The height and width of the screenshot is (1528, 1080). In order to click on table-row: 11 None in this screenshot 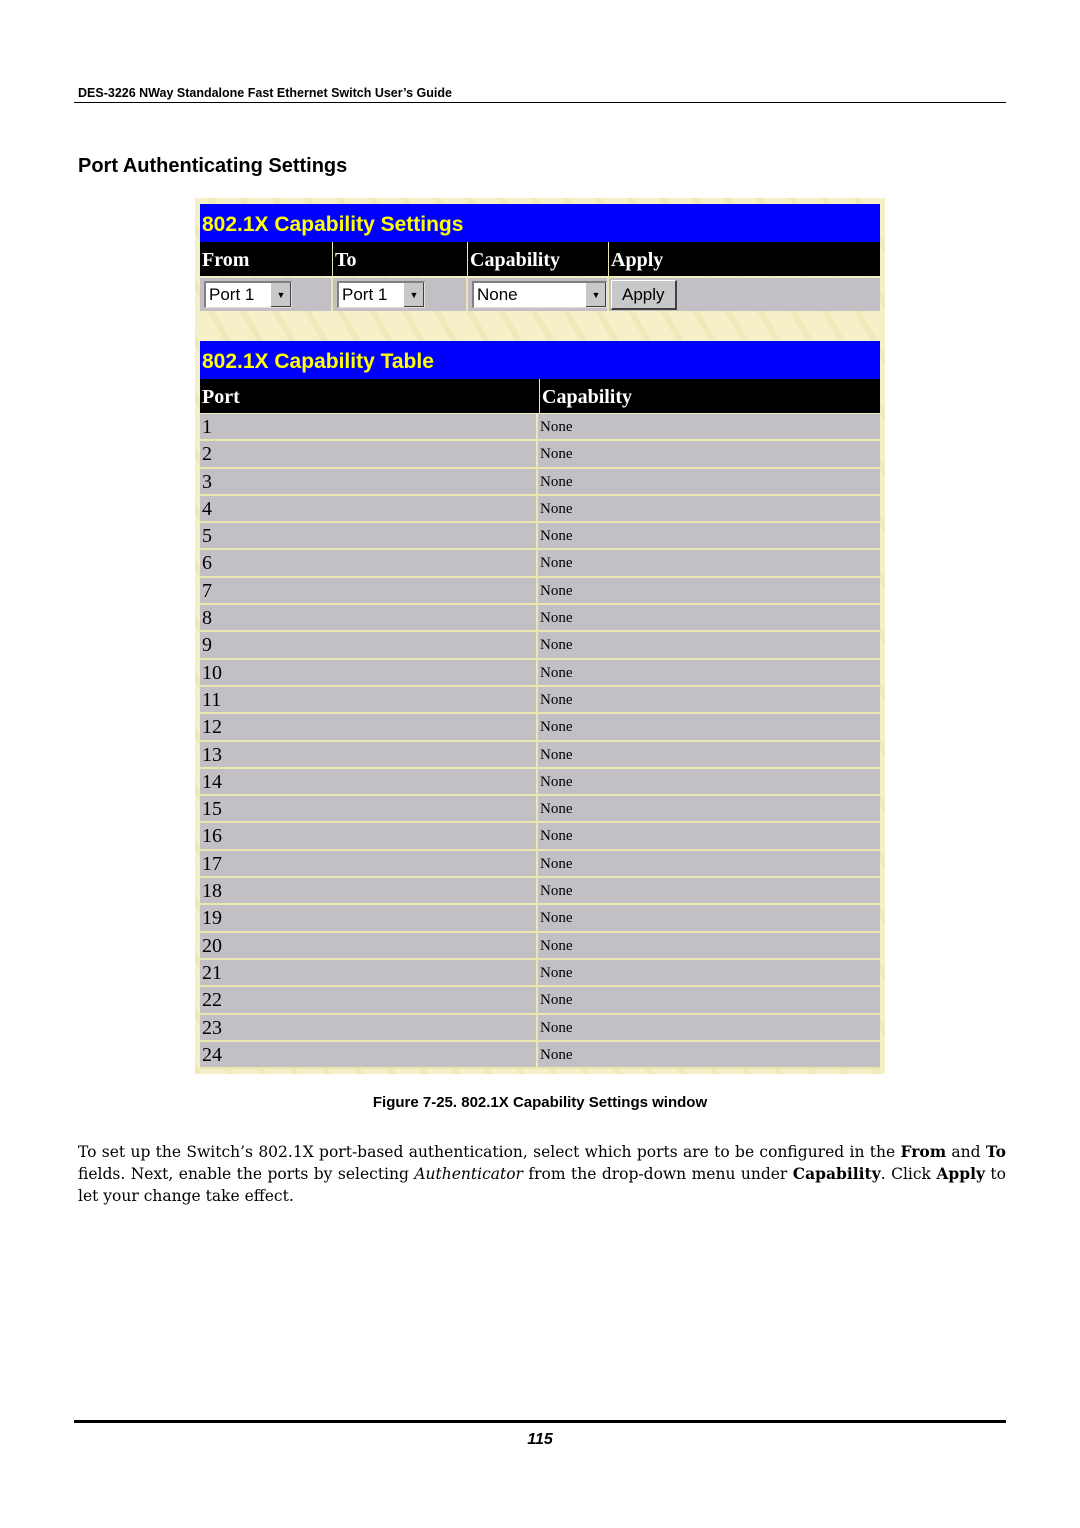, I will do `click(540, 700)`.